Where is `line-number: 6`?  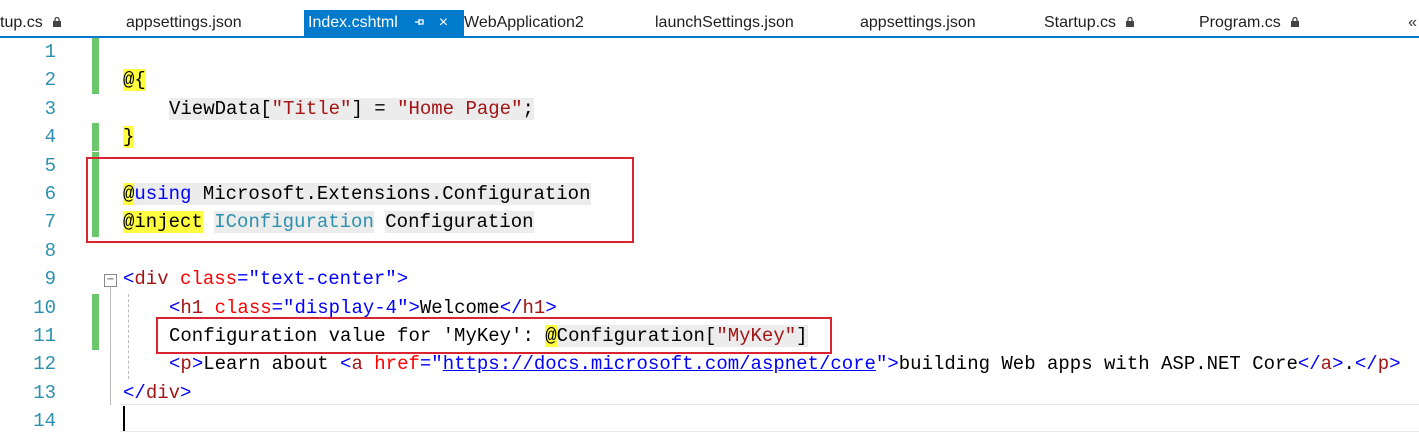 line-number: 6 is located at coordinates (50, 194).